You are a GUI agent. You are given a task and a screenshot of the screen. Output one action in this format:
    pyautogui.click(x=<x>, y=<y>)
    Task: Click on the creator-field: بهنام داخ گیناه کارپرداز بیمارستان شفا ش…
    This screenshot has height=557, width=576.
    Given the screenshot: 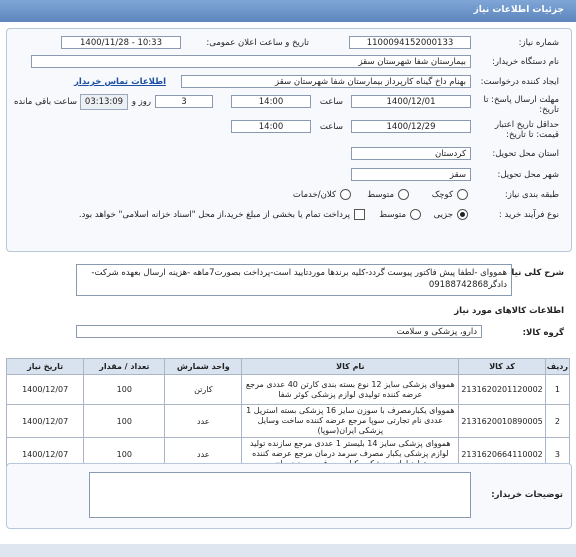 What is the action you would take?
    pyautogui.click(x=326, y=81)
    